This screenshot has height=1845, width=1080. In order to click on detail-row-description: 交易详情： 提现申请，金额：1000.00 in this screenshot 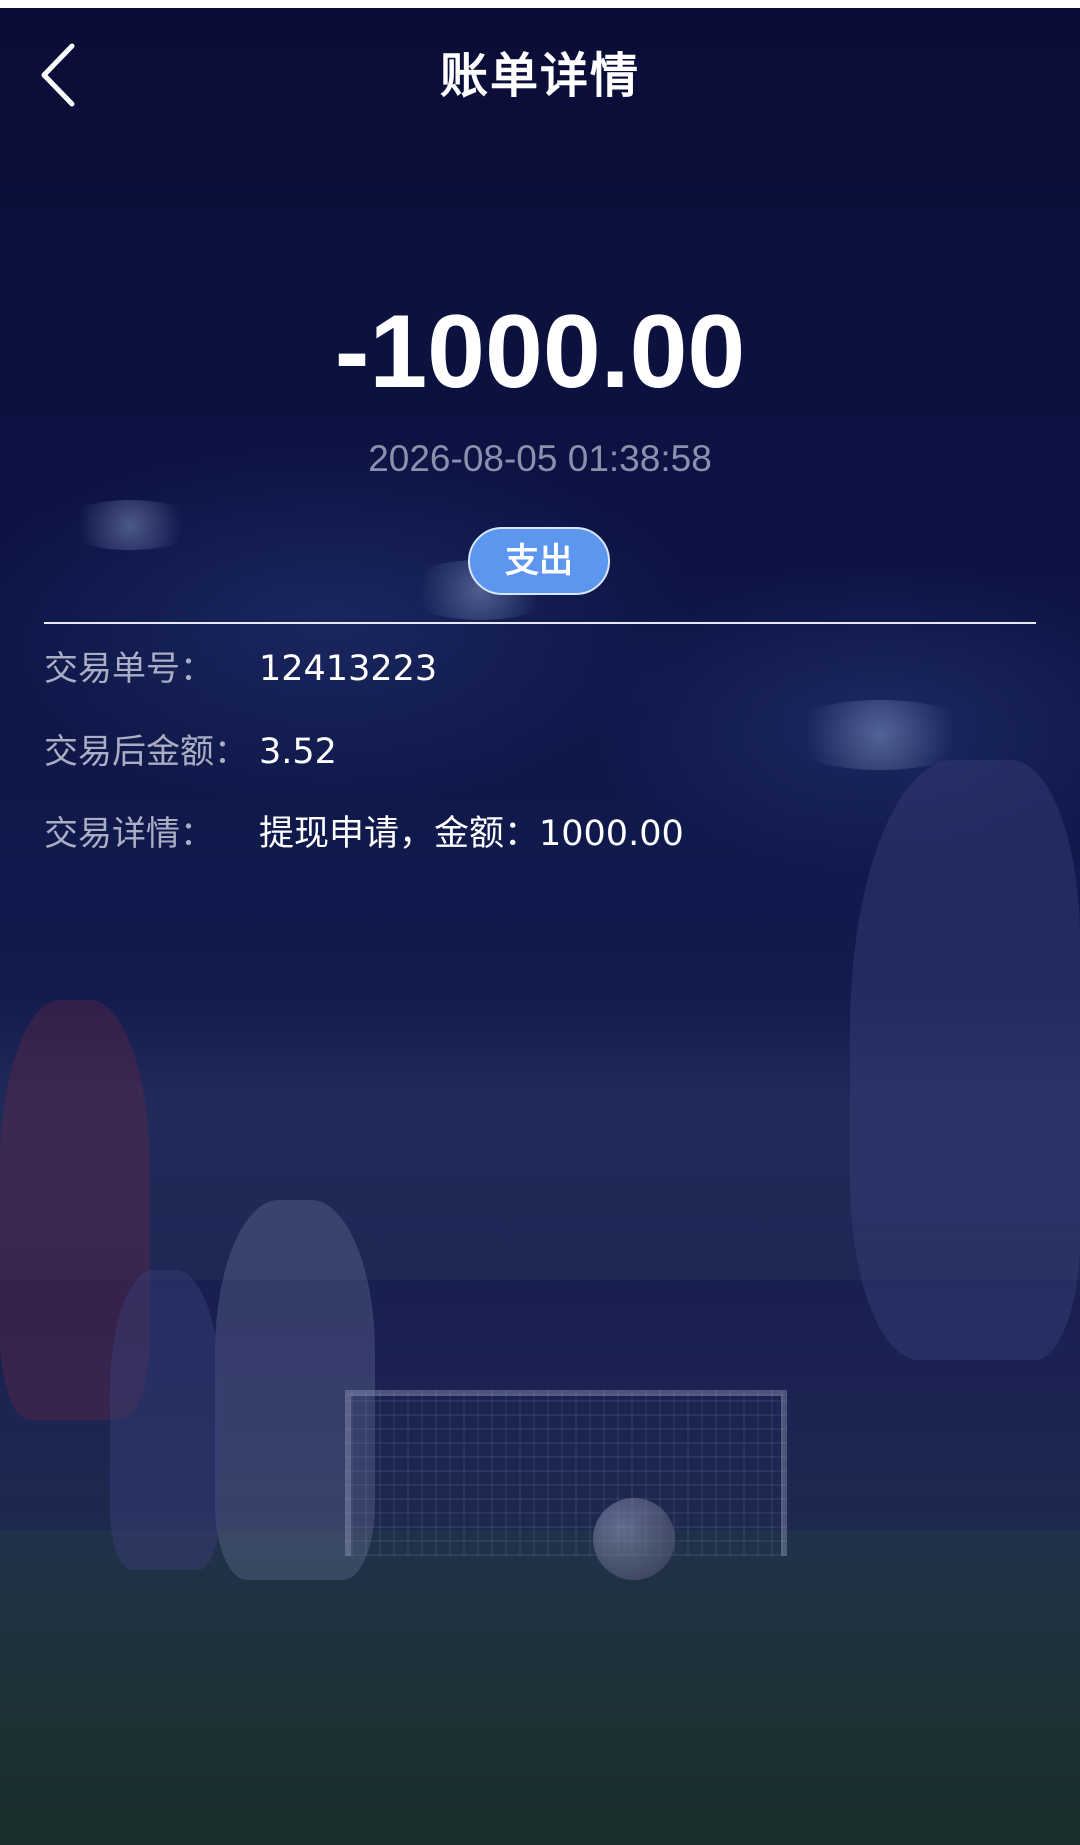, I will do `click(540, 834)`.